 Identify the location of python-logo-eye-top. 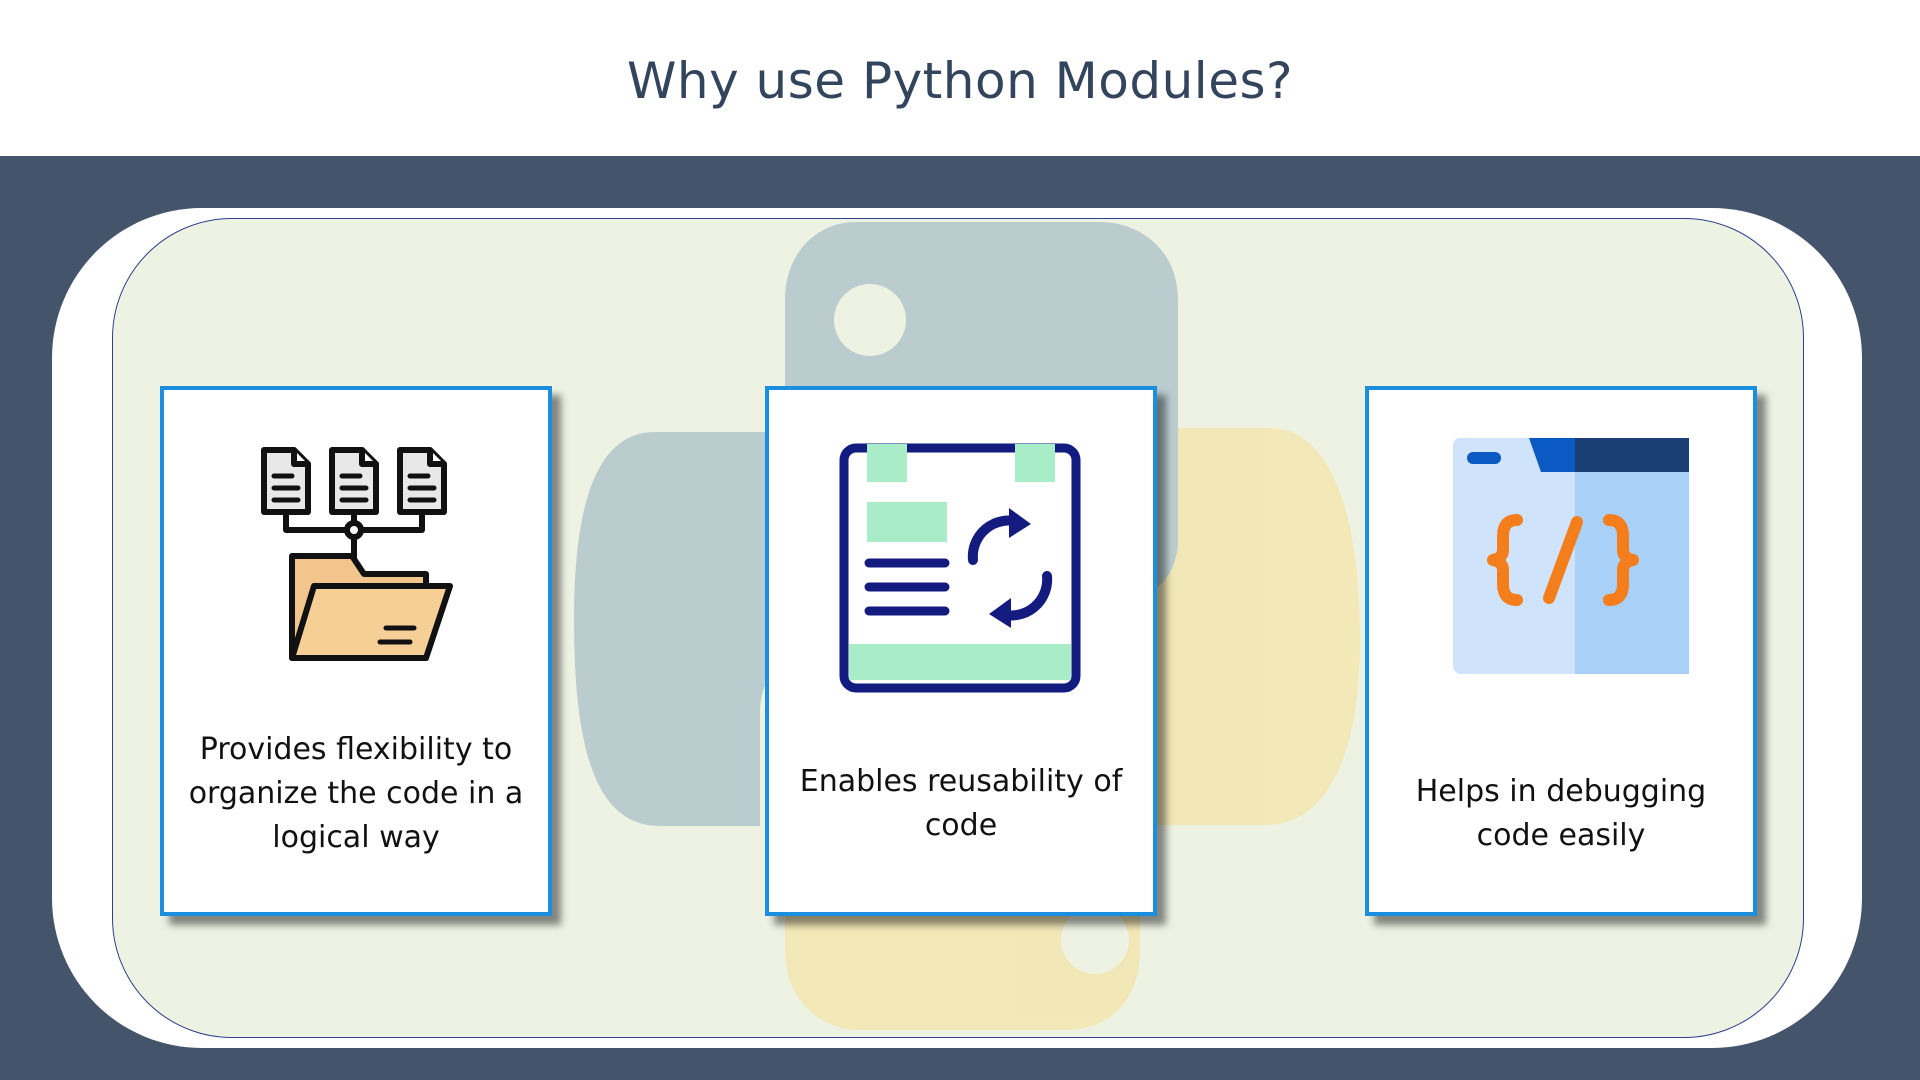
(870, 320).